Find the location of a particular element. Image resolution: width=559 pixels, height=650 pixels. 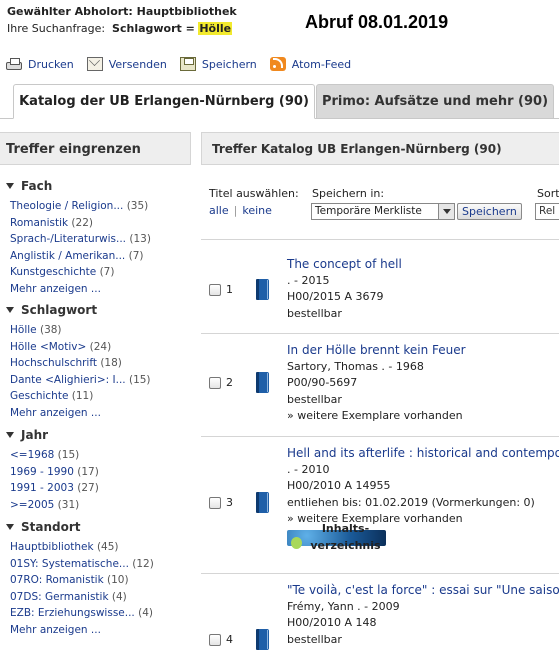

record-number: 3 is located at coordinates (229, 502).